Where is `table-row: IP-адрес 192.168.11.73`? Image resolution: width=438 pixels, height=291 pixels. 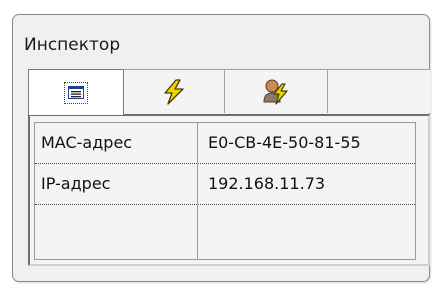
table-row: IP-адрес 192.168.11.73 is located at coordinates (225, 184).